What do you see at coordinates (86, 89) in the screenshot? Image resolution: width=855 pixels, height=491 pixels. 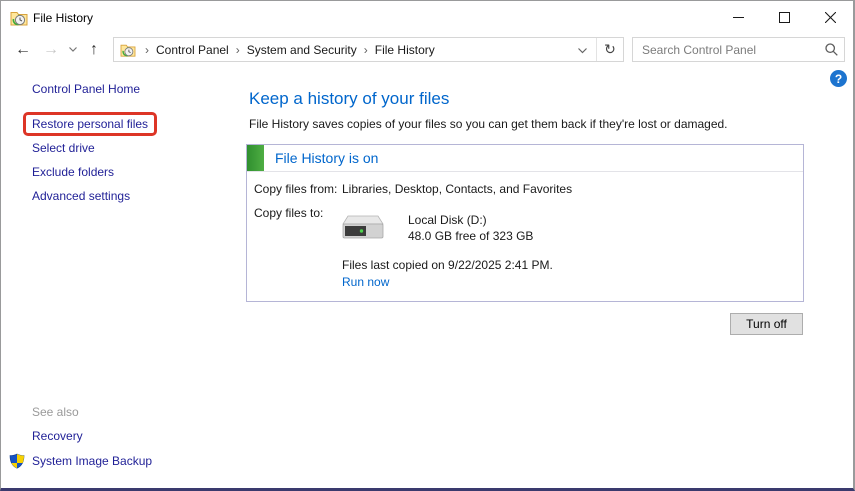 I see `sidebar-item-control-panel-home: Control Panel Home` at bounding box center [86, 89].